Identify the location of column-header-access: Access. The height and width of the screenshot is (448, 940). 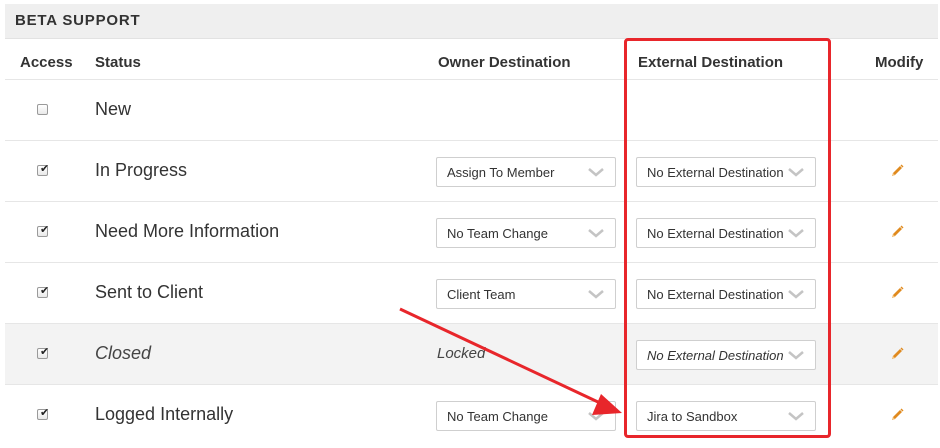
(46, 62).